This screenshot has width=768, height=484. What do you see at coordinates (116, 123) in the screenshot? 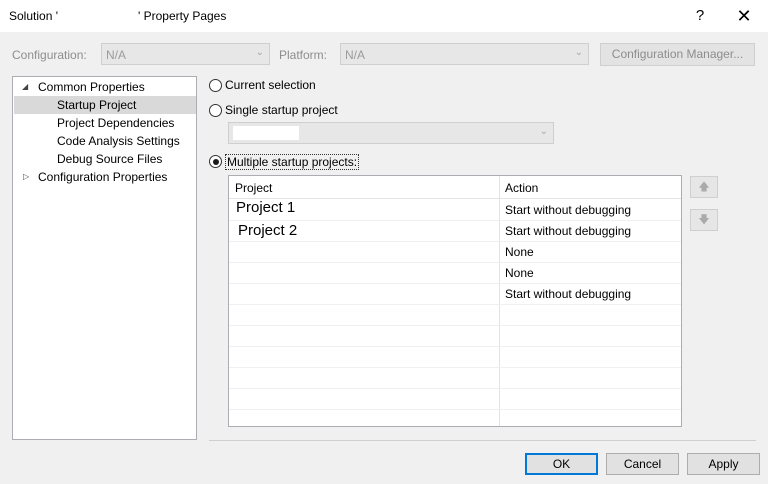
I see `tree-item-label: Project Dependencies` at bounding box center [116, 123].